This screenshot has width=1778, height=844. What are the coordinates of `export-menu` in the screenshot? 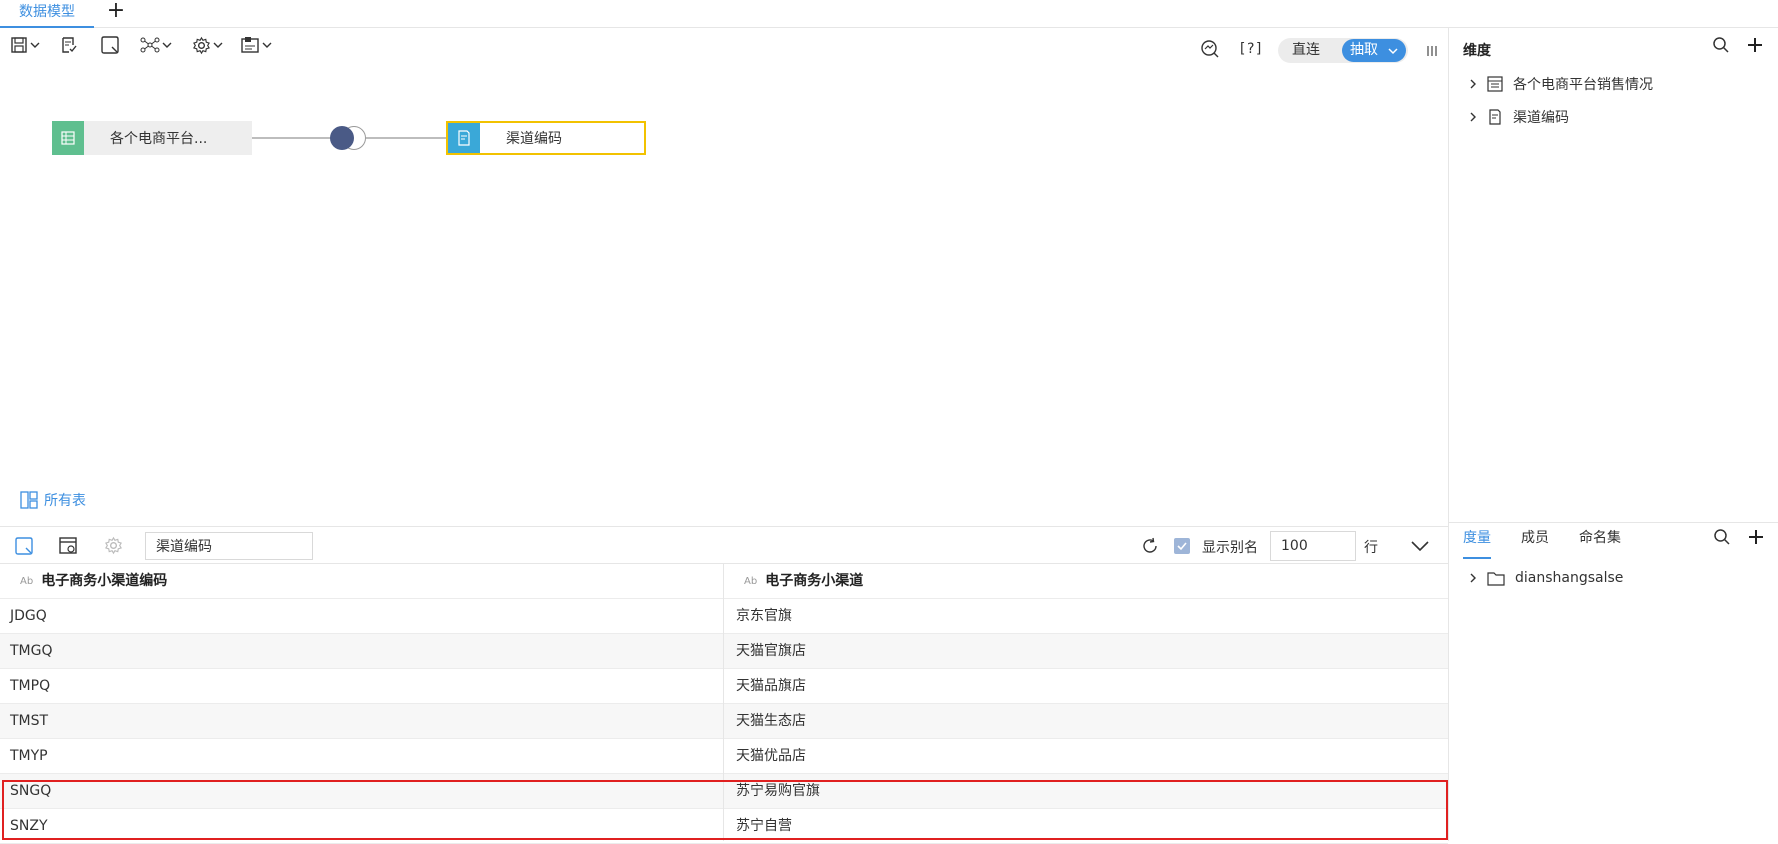 It's located at (256, 45).